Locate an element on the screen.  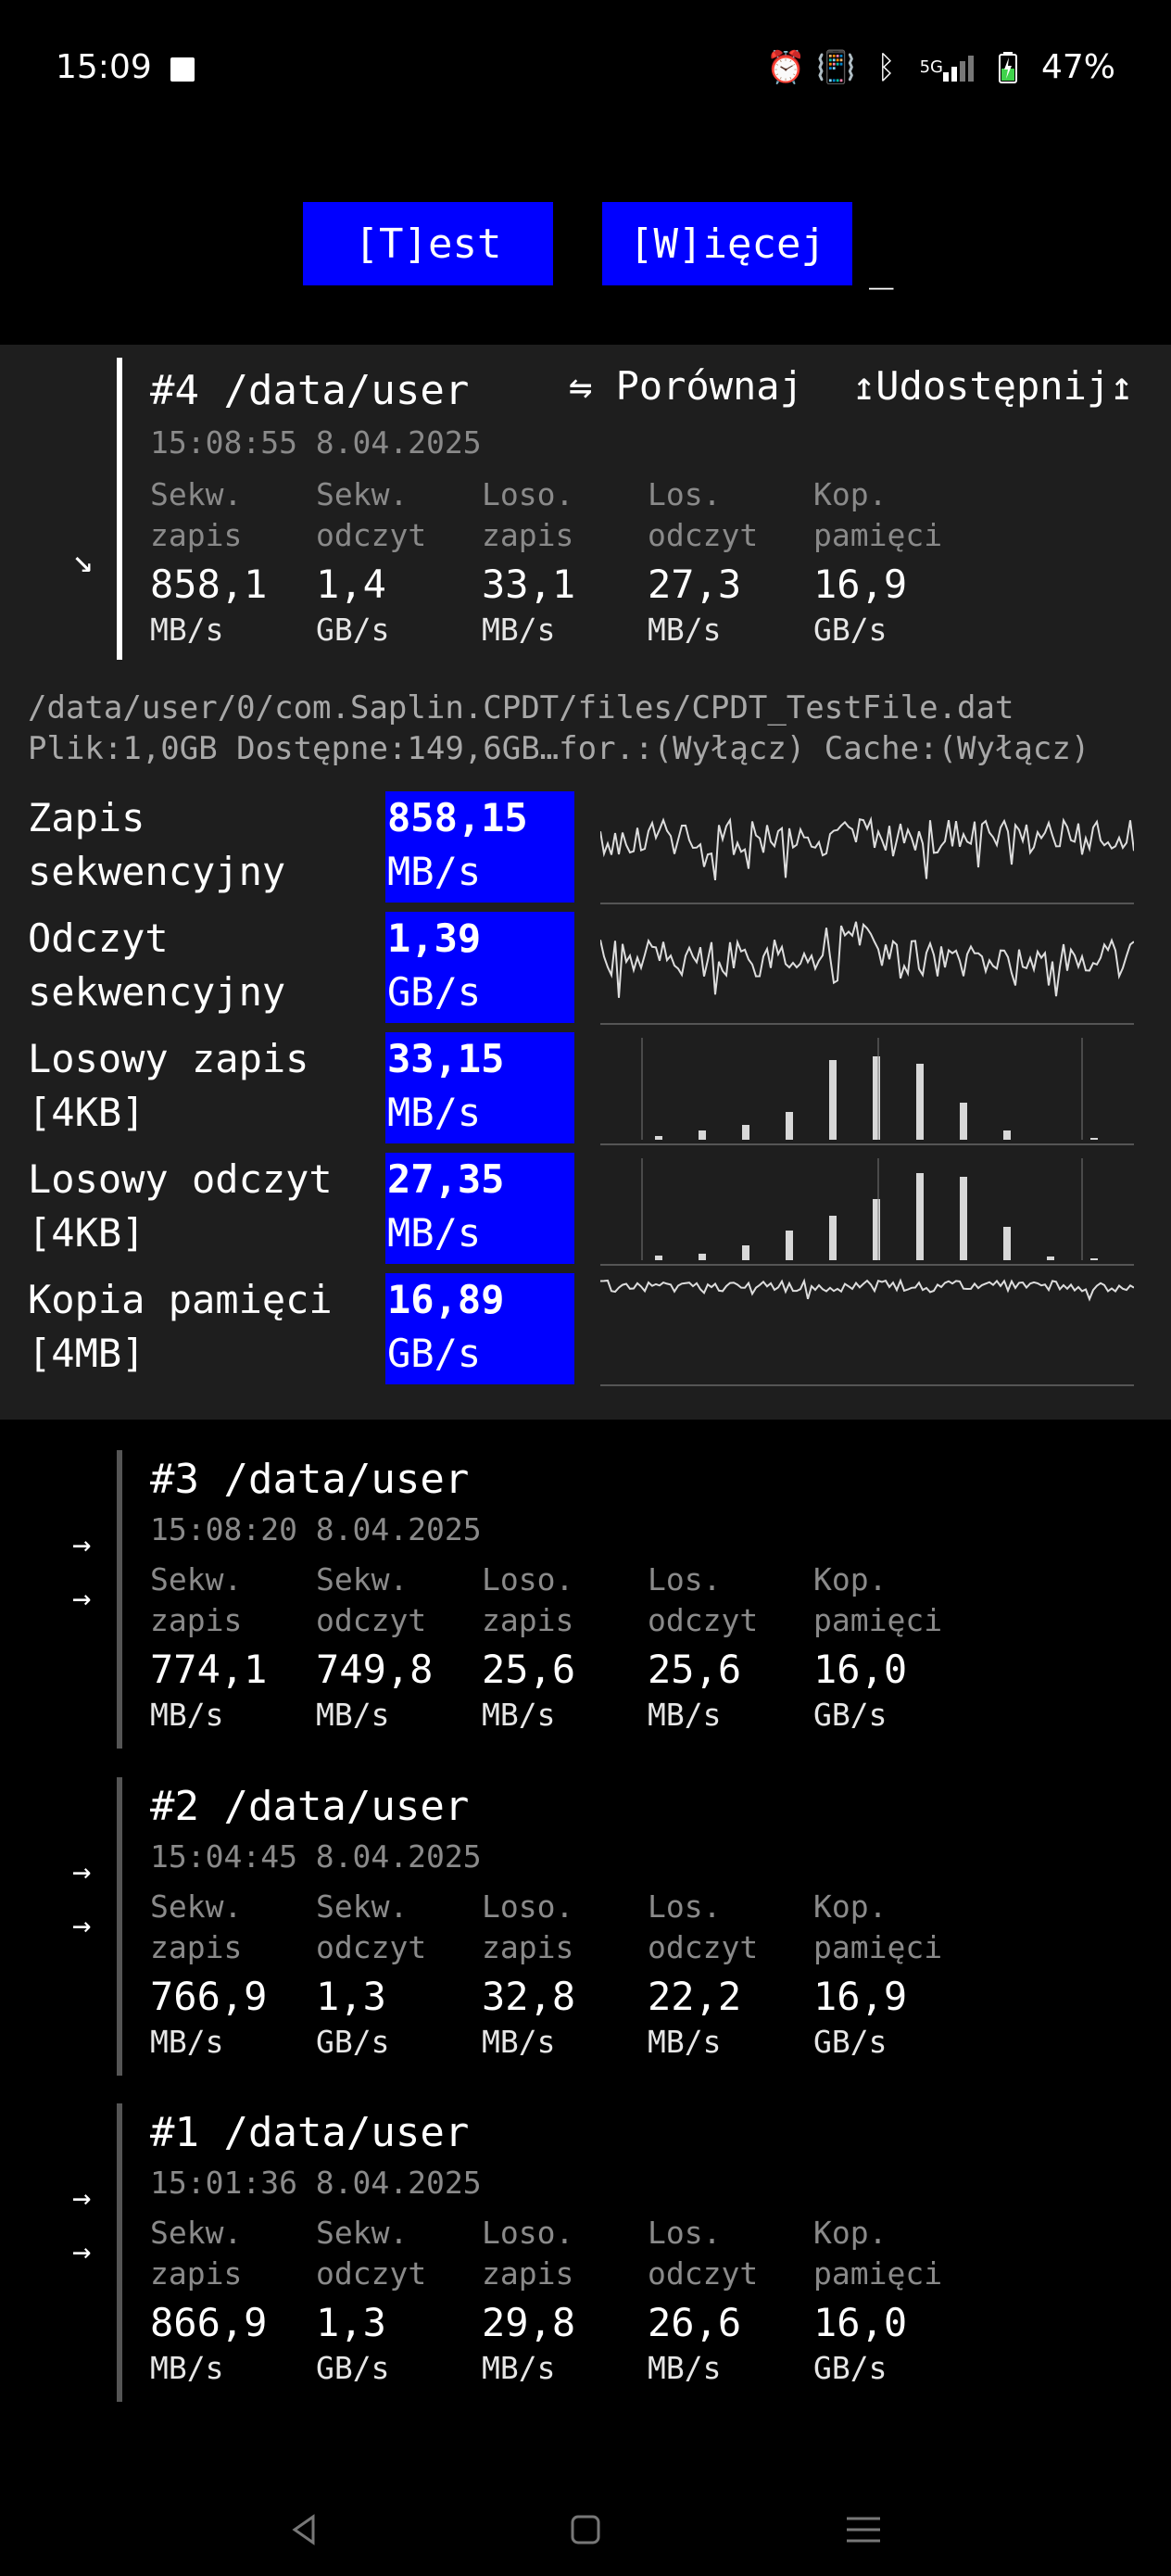
result-date: 15:01:36 8.04.2025 is located at coordinates (316, 2183).